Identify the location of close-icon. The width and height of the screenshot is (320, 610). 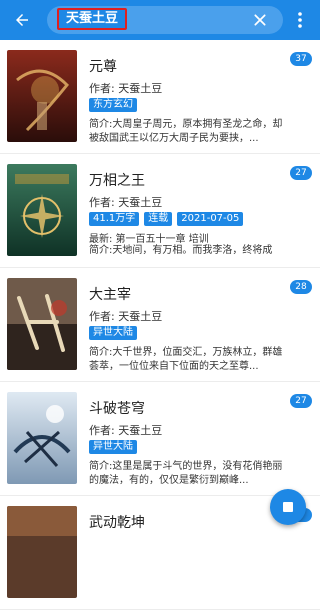
(260, 20).